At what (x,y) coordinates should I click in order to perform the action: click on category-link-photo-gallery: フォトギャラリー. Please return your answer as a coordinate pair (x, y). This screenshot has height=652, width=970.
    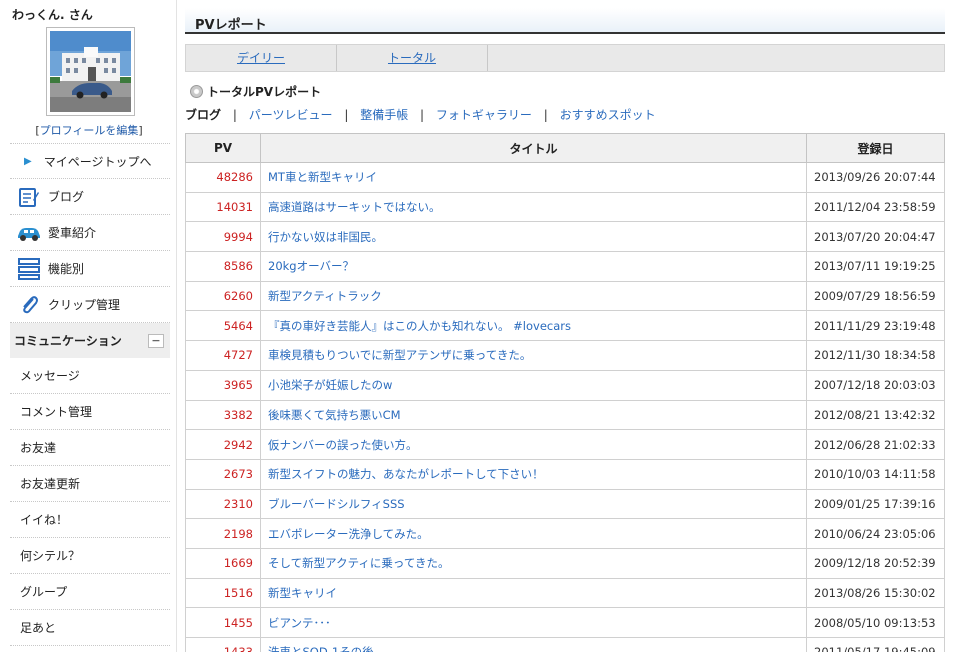
    Looking at the image, I should click on (484, 115).